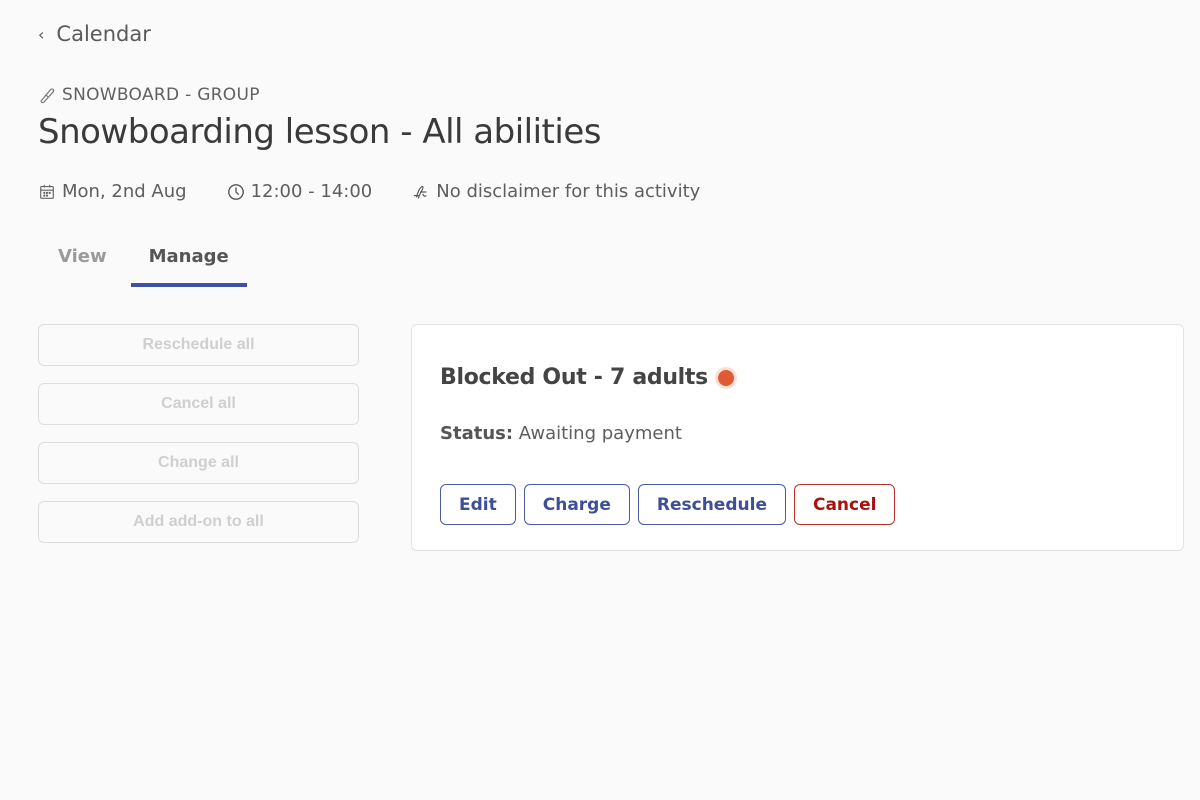 This screenshot has width=1200, height=800. Describe the element at coordinates (198, 522) in the screenshot. I see `add-addon-to-all-button: Add add-on to all` at that location.